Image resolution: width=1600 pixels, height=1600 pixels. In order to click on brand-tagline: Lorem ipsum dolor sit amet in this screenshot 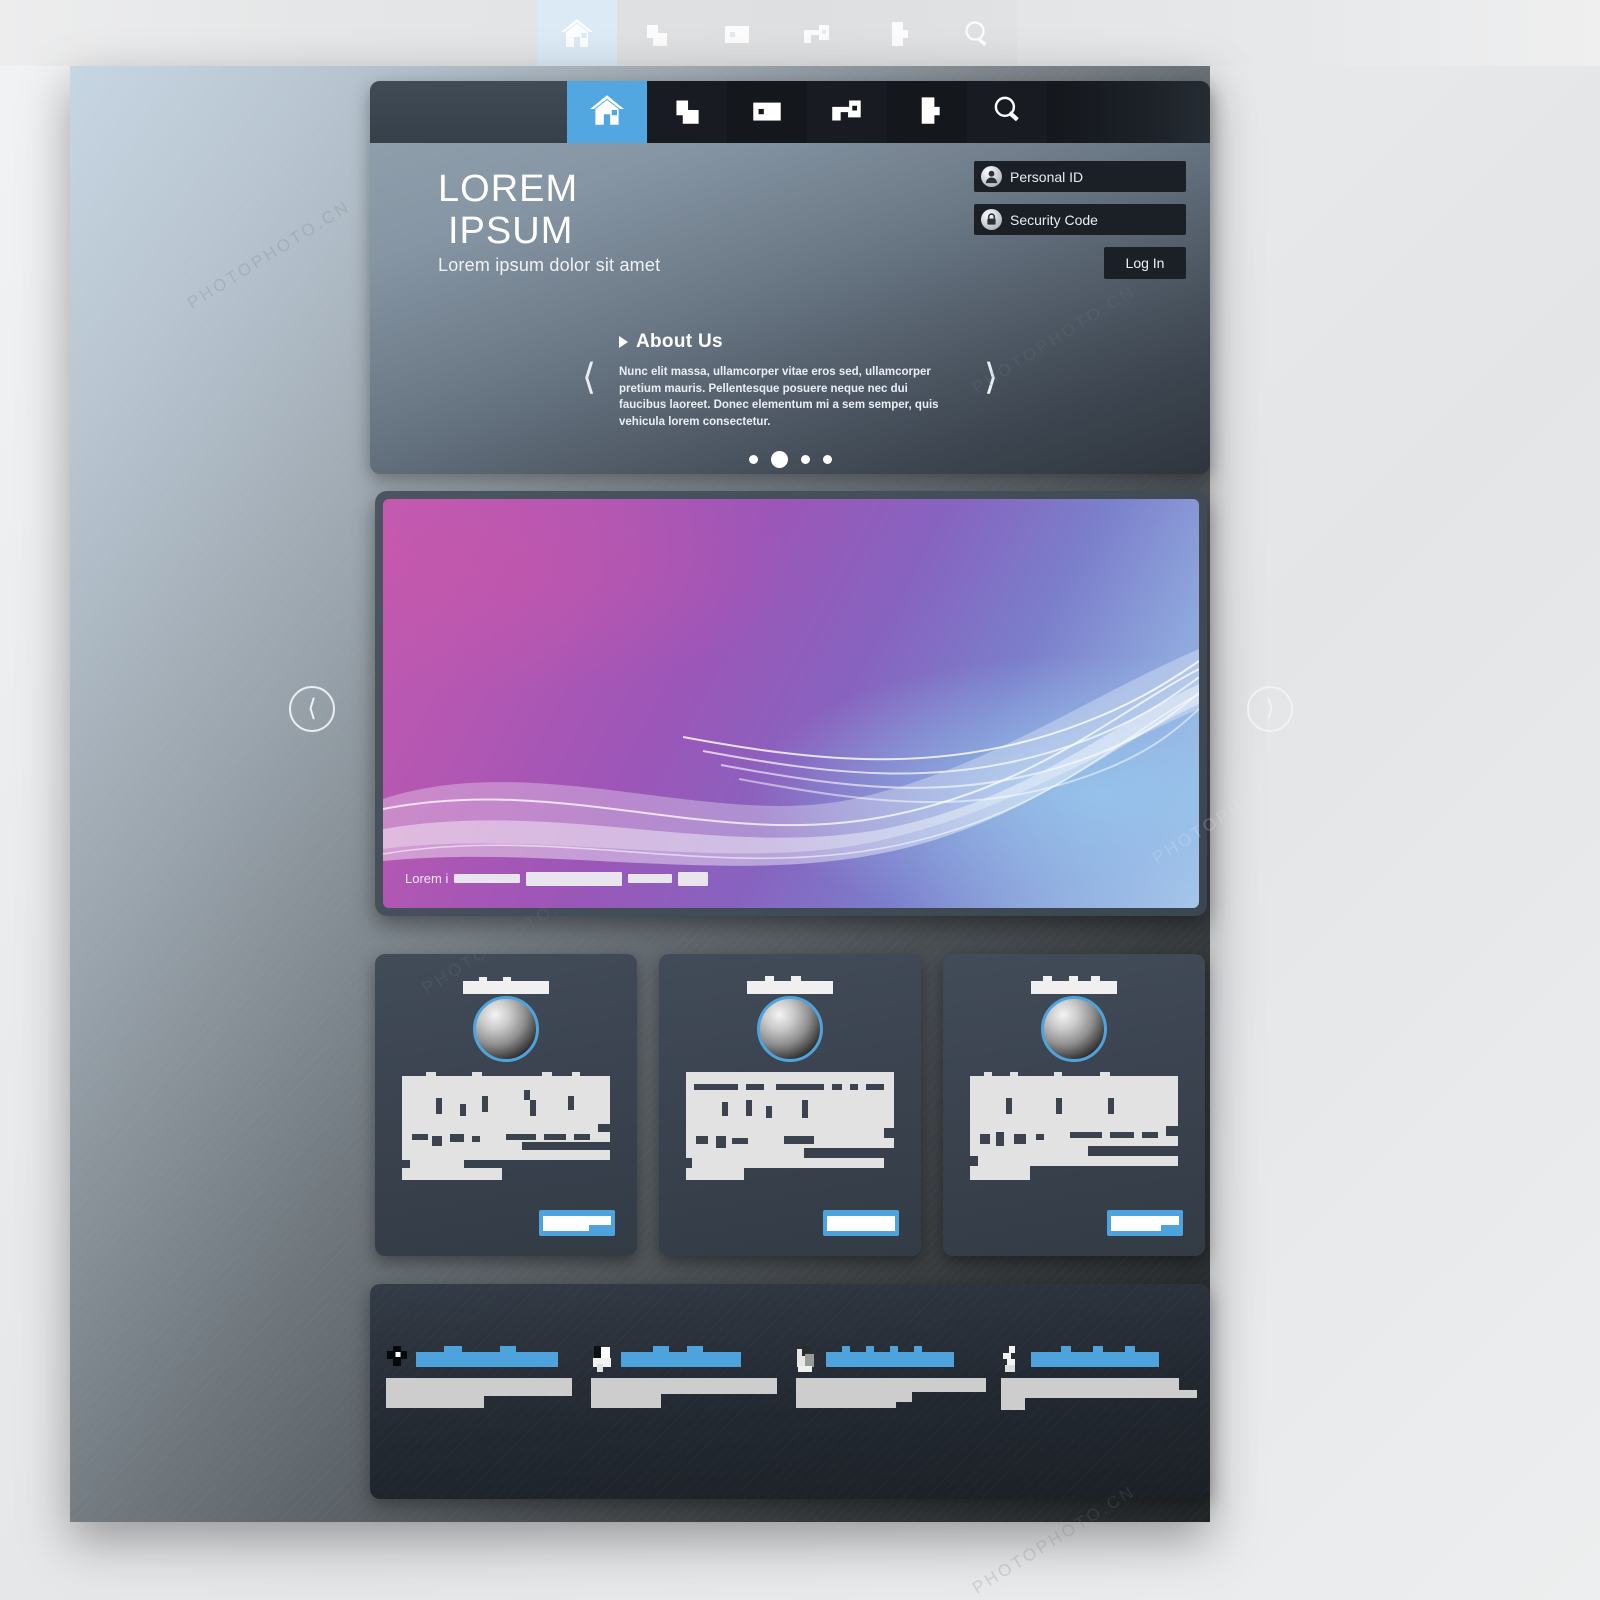, I will do `click(549, 265)`.